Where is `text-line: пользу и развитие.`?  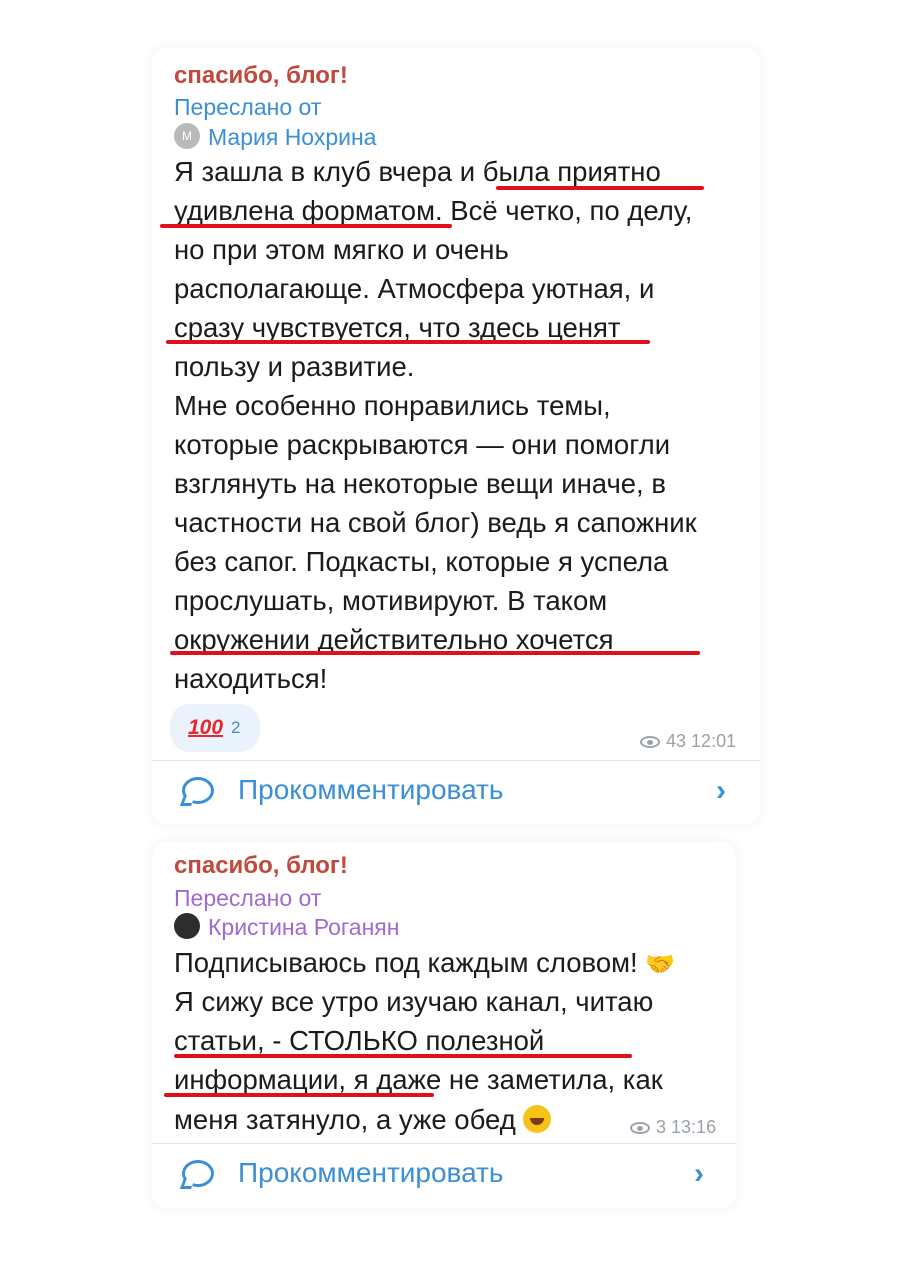
text-line: пользу и развитие. is located at coordinates (294, 366).